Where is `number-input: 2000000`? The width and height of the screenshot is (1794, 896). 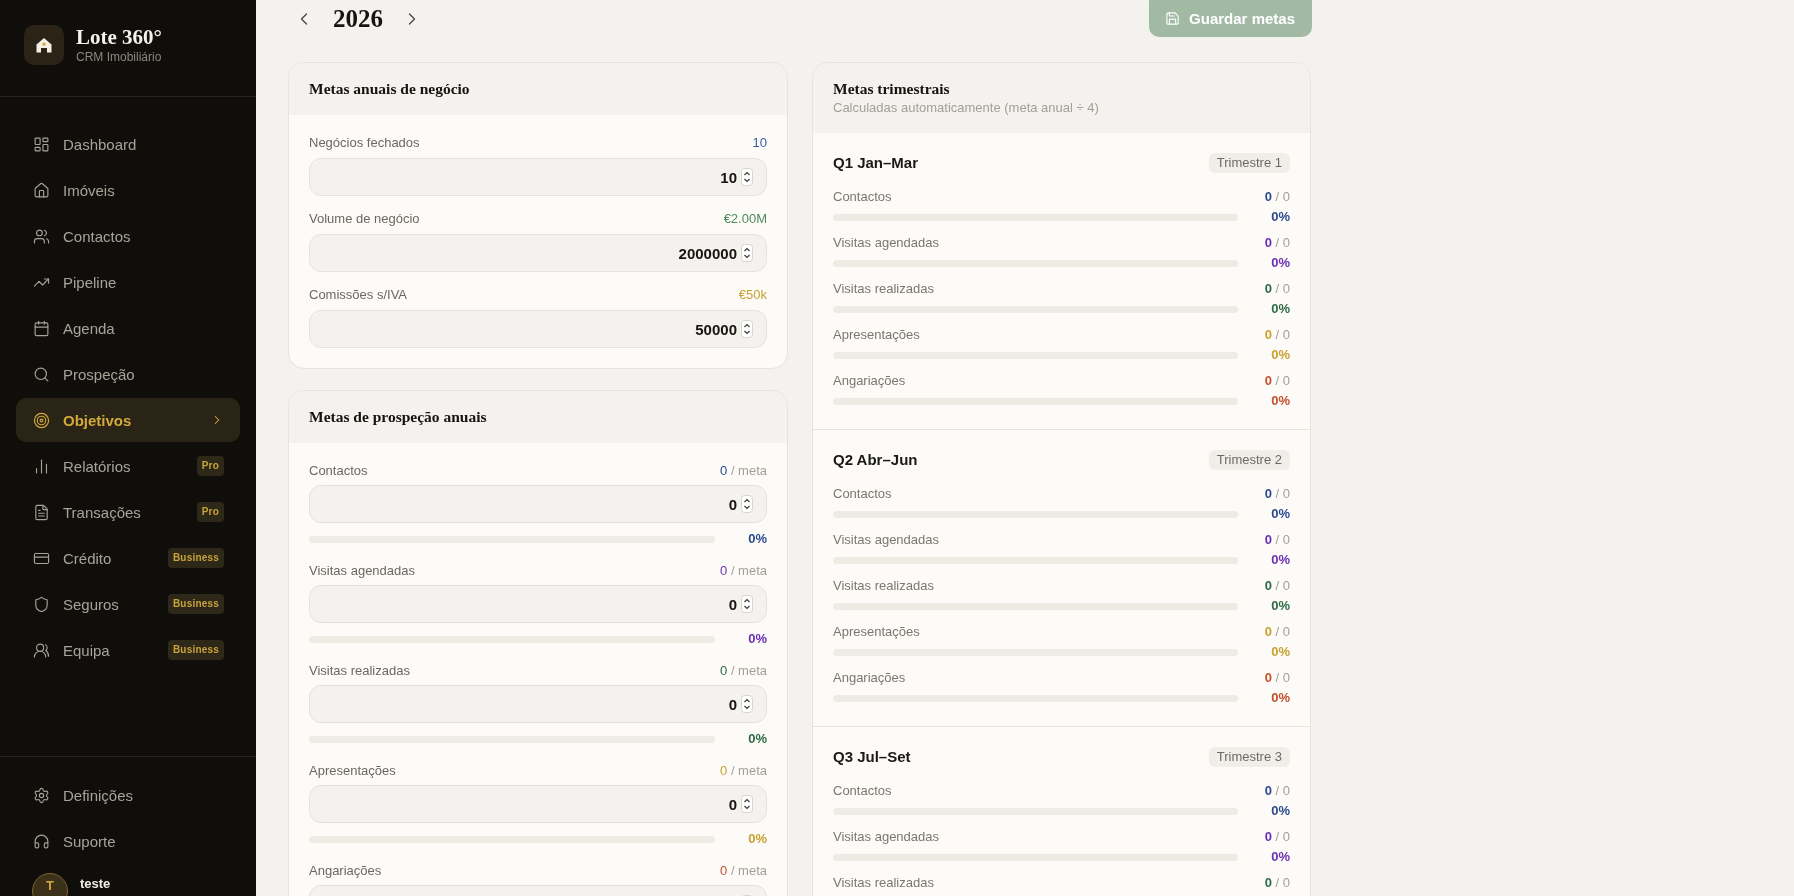
number-input: 2000000 is located at coordinates (538, 253).